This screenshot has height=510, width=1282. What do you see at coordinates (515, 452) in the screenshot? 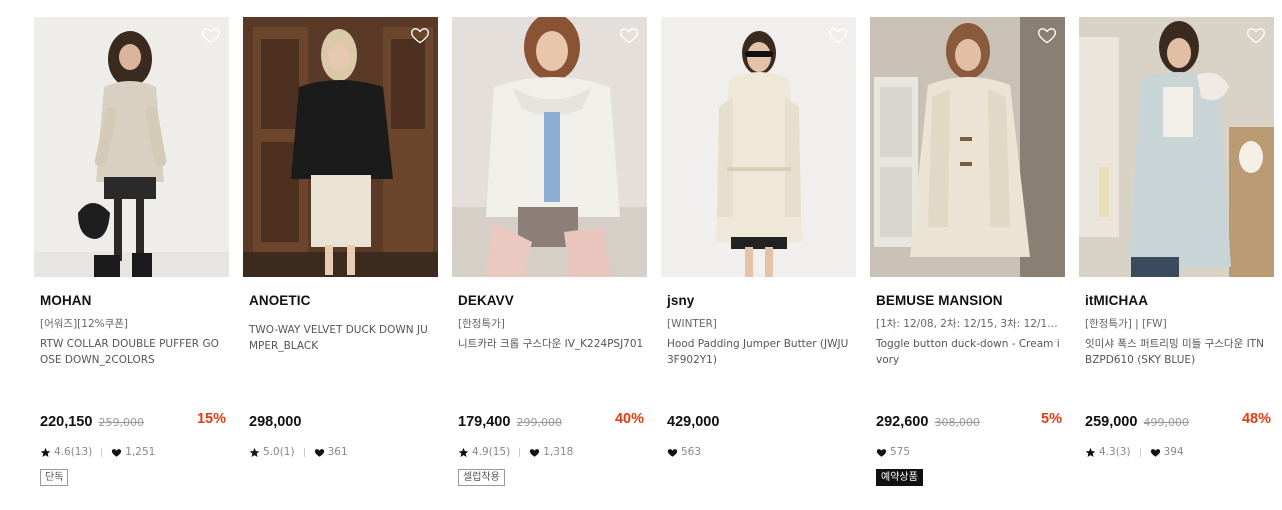
I see `product-stats: 4.9(15) 1,318` at bounding box center [515, 452].